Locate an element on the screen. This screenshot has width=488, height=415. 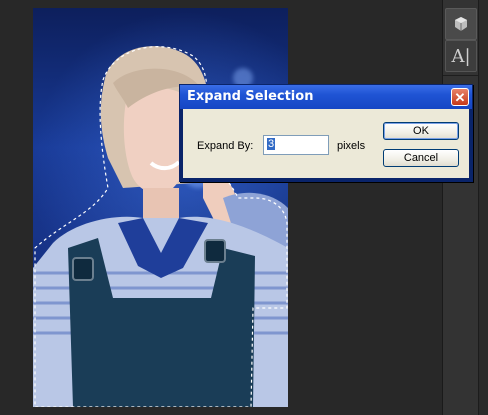
ok-button: OK is located at coordinates (421, 131).